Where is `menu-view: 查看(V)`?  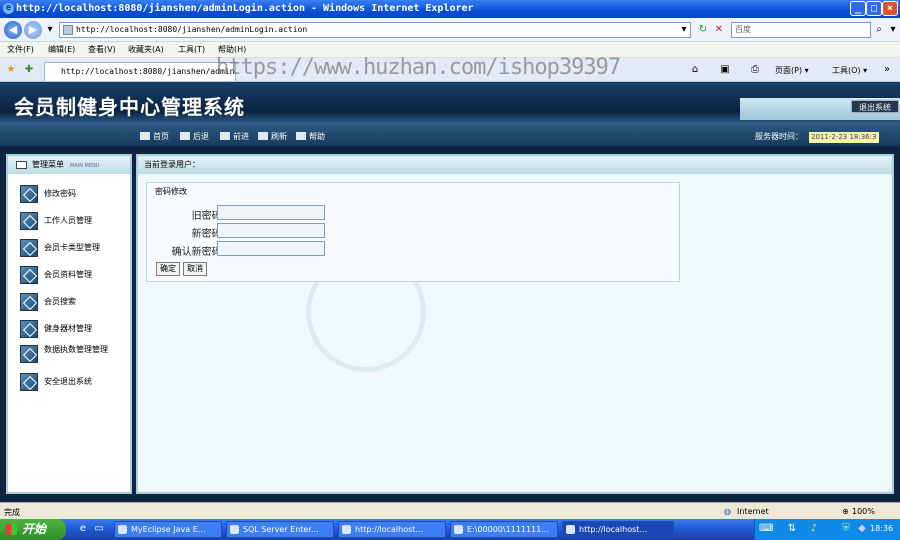
menu-view: 查看(V) is located at coordinates (102, 49).